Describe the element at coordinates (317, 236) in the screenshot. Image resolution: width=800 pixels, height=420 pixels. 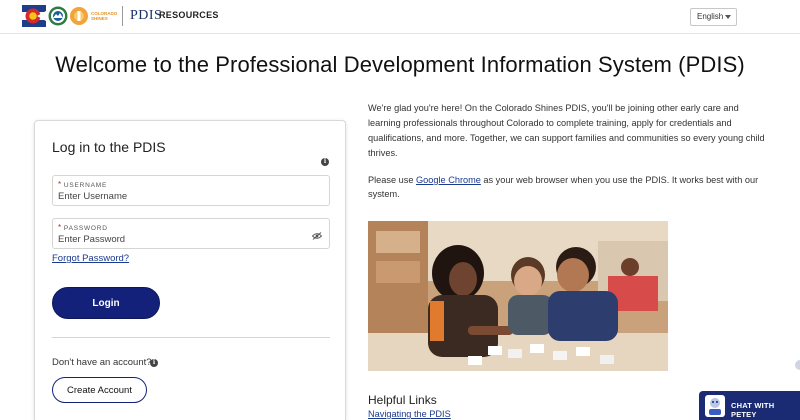
I see `eye-slash-icon` at that location.